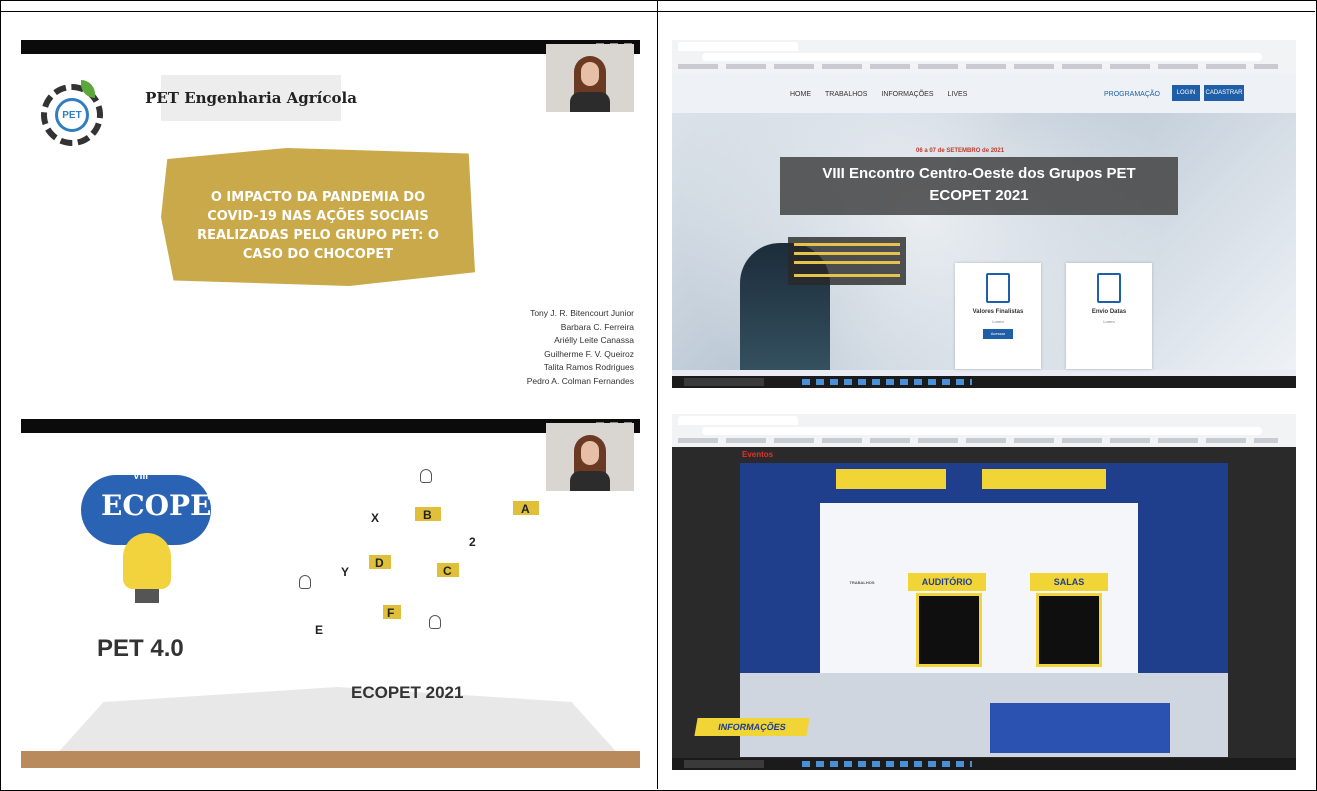 This screenshot has width=1317, height=791. Describe the element at coordinates (960, 151) in the screenshot. I see `event-date: 06 a 07 de SETEMBRO de 2021` at that location.